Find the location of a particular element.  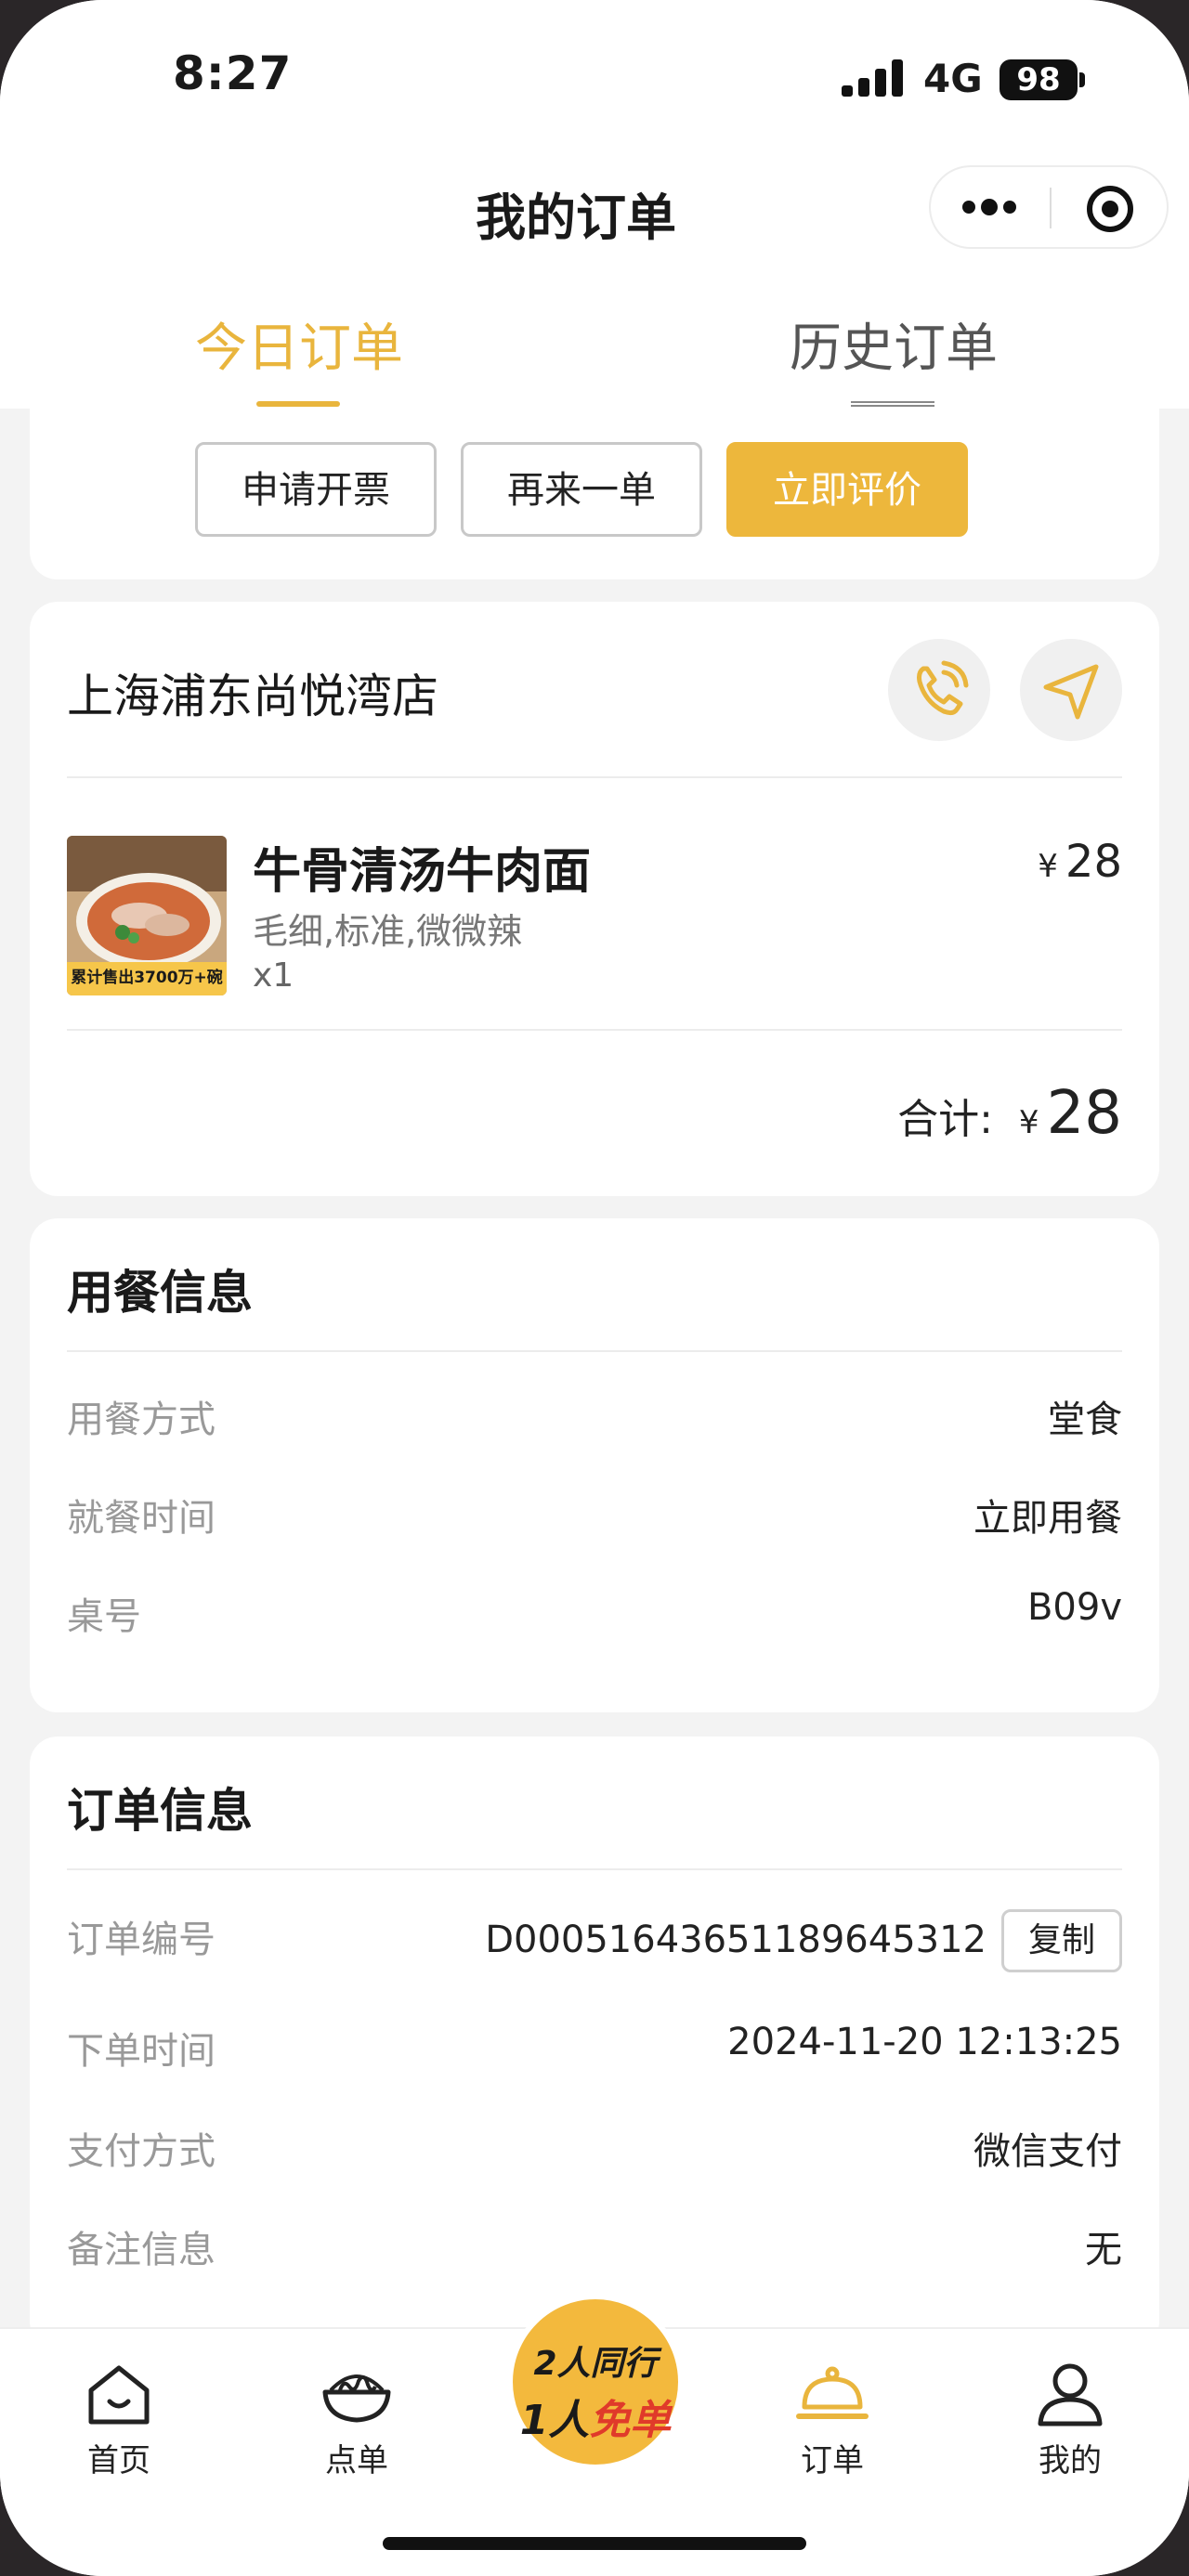

inactive-tab-indicator is located at coordinates (892, 404).